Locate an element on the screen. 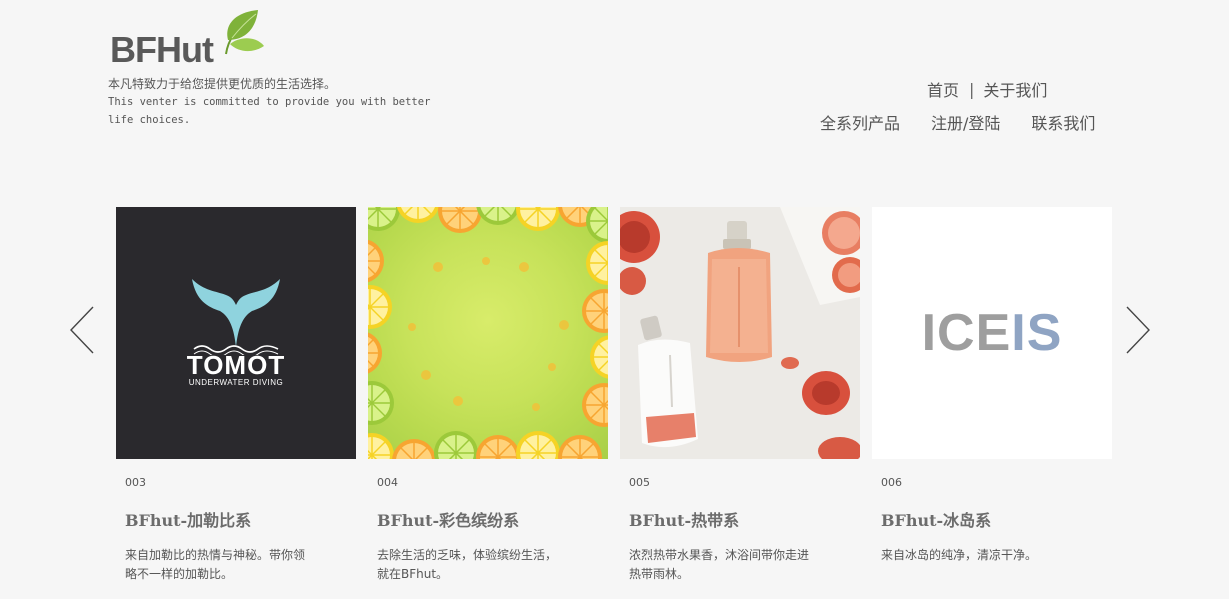 The height and width of the screenshot is (599, 1229). brand-logo: BFHut is located at coordinates (188, 41).